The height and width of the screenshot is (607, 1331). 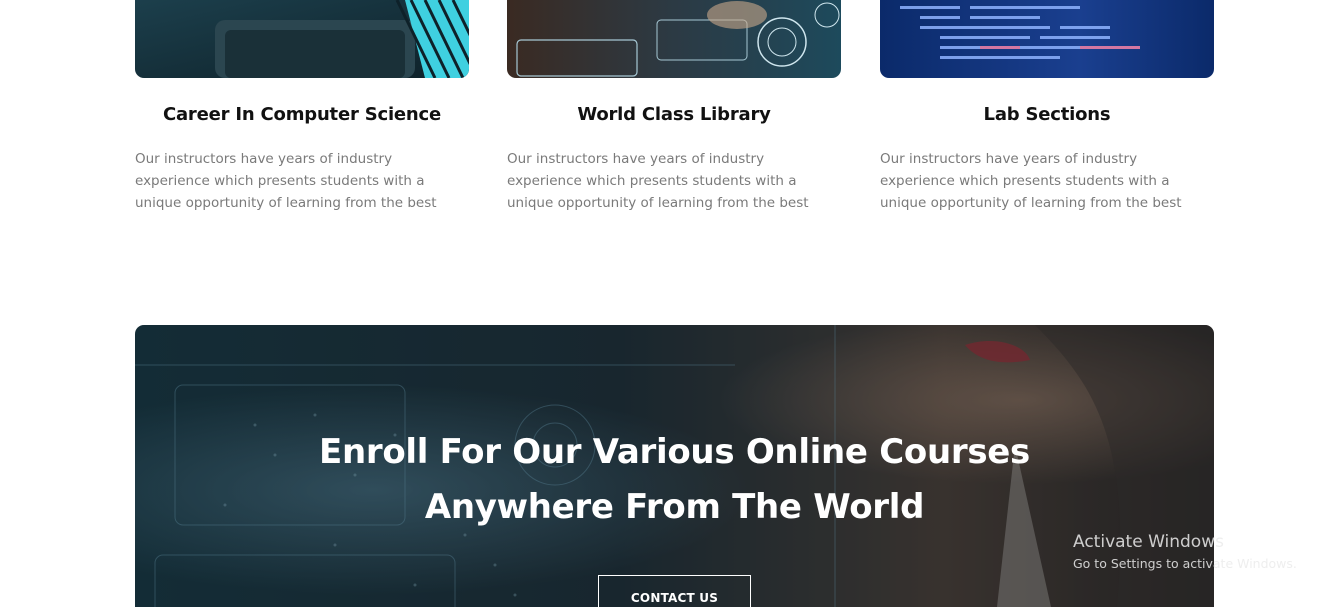 I want to click on feature-image-career, so click(x=302, y=39).